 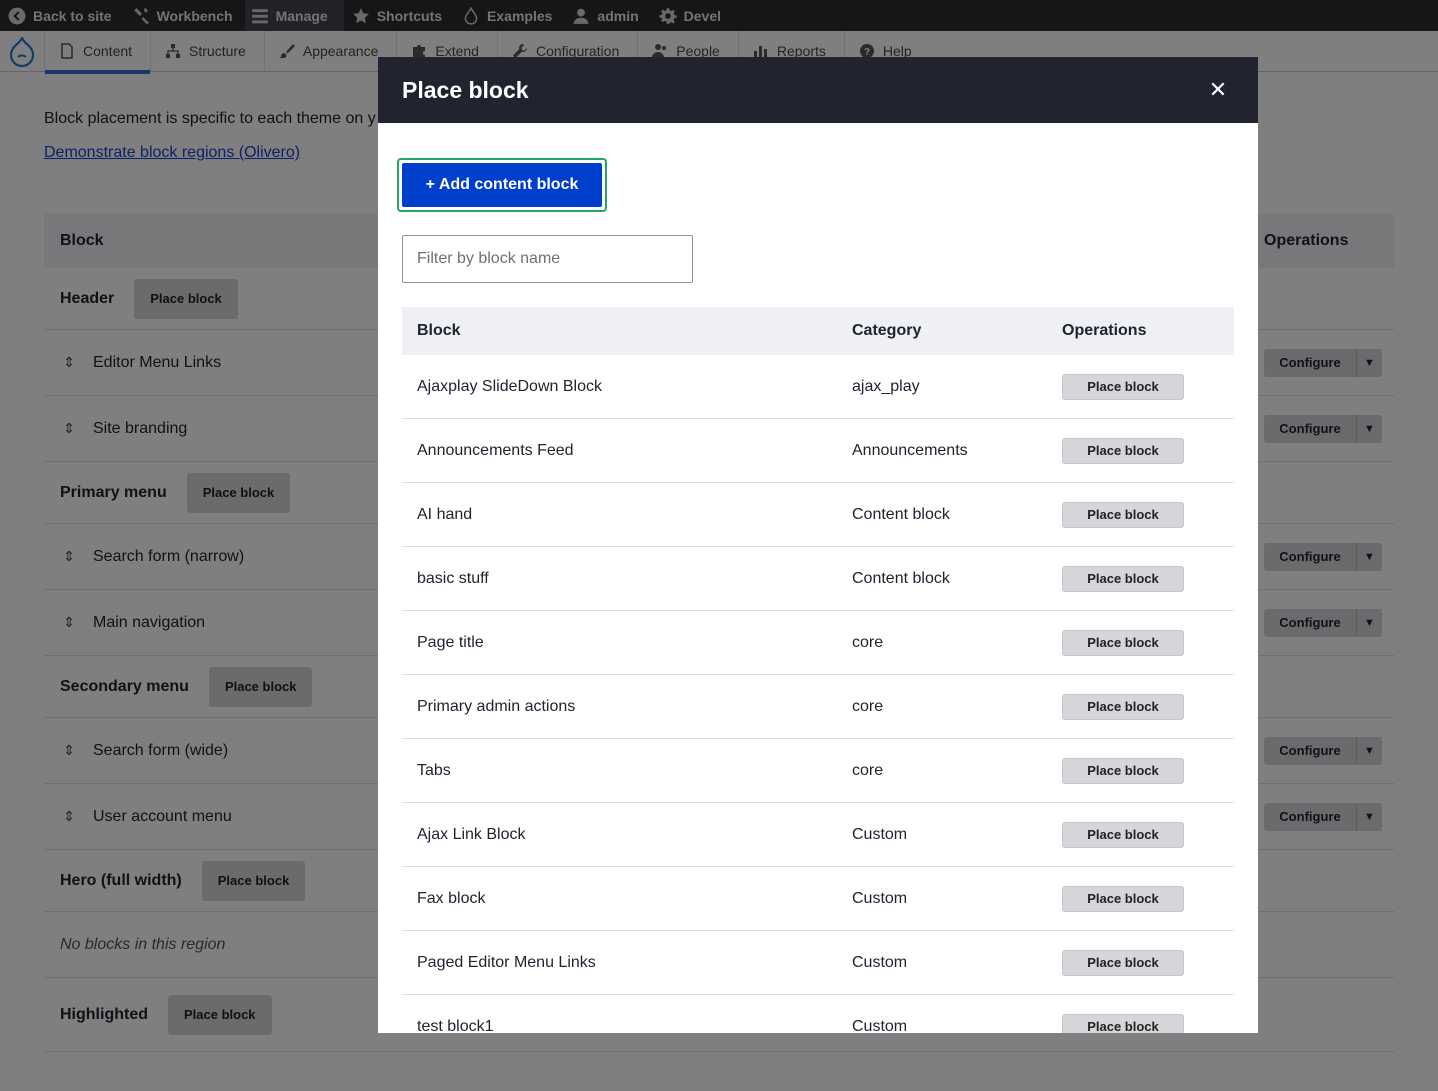 I want to click on block-name: Primary admin actions, so click(x=496, y=706).